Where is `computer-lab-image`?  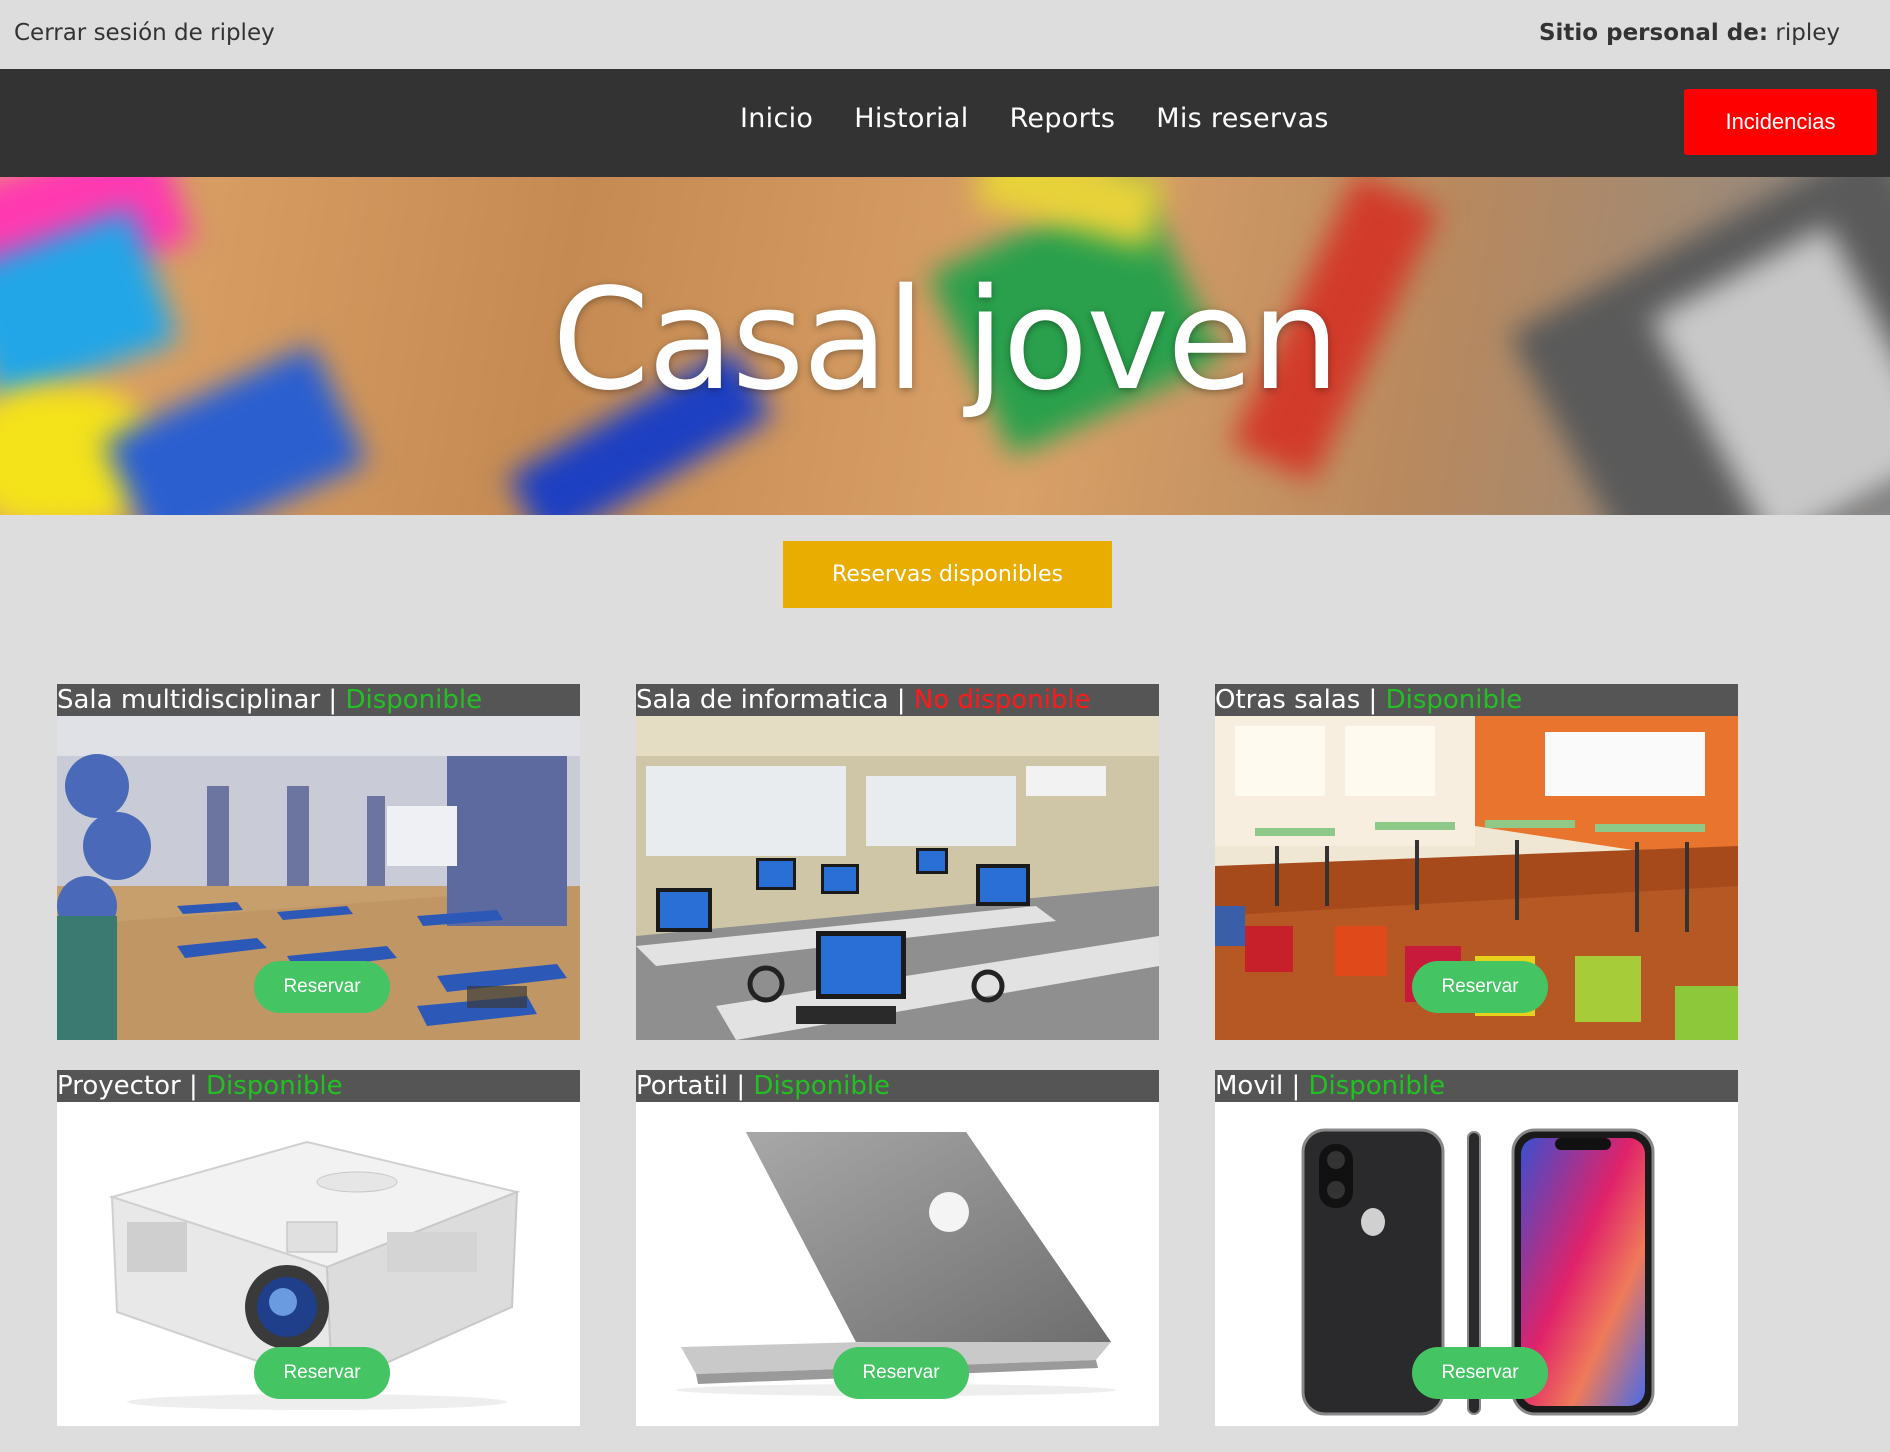
computer-lab-image is located at coordinates (897, 878).